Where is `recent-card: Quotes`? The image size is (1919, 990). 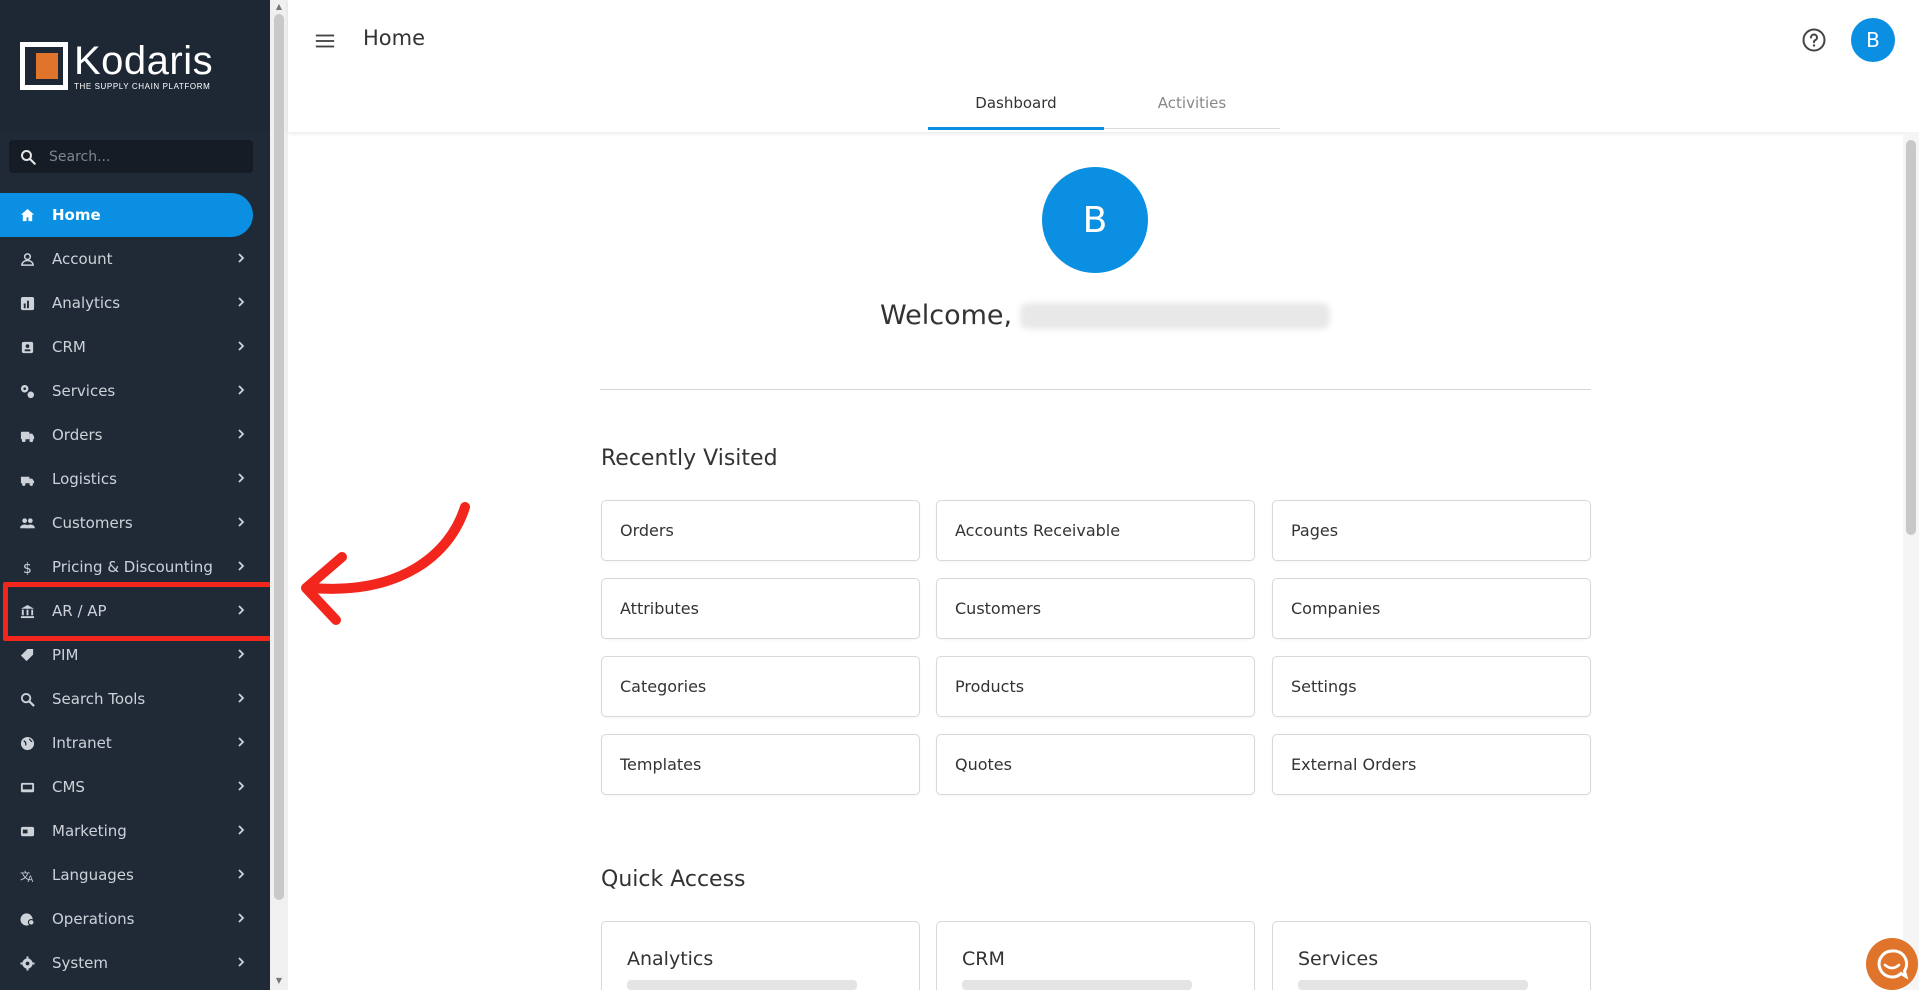
recent-card: Quotes is located at coordinates (1095, 764).